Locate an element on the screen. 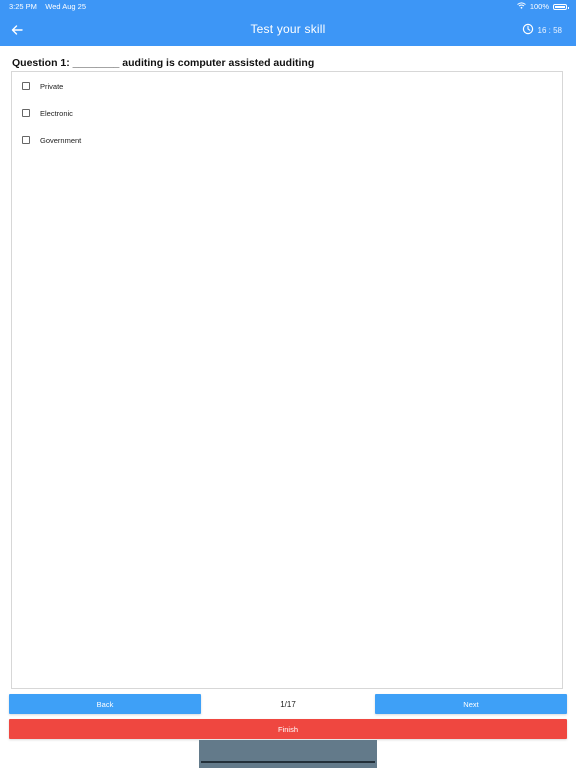 The image size is (576, 768). battery-percent: 100% is located at coordinates (539, 6).